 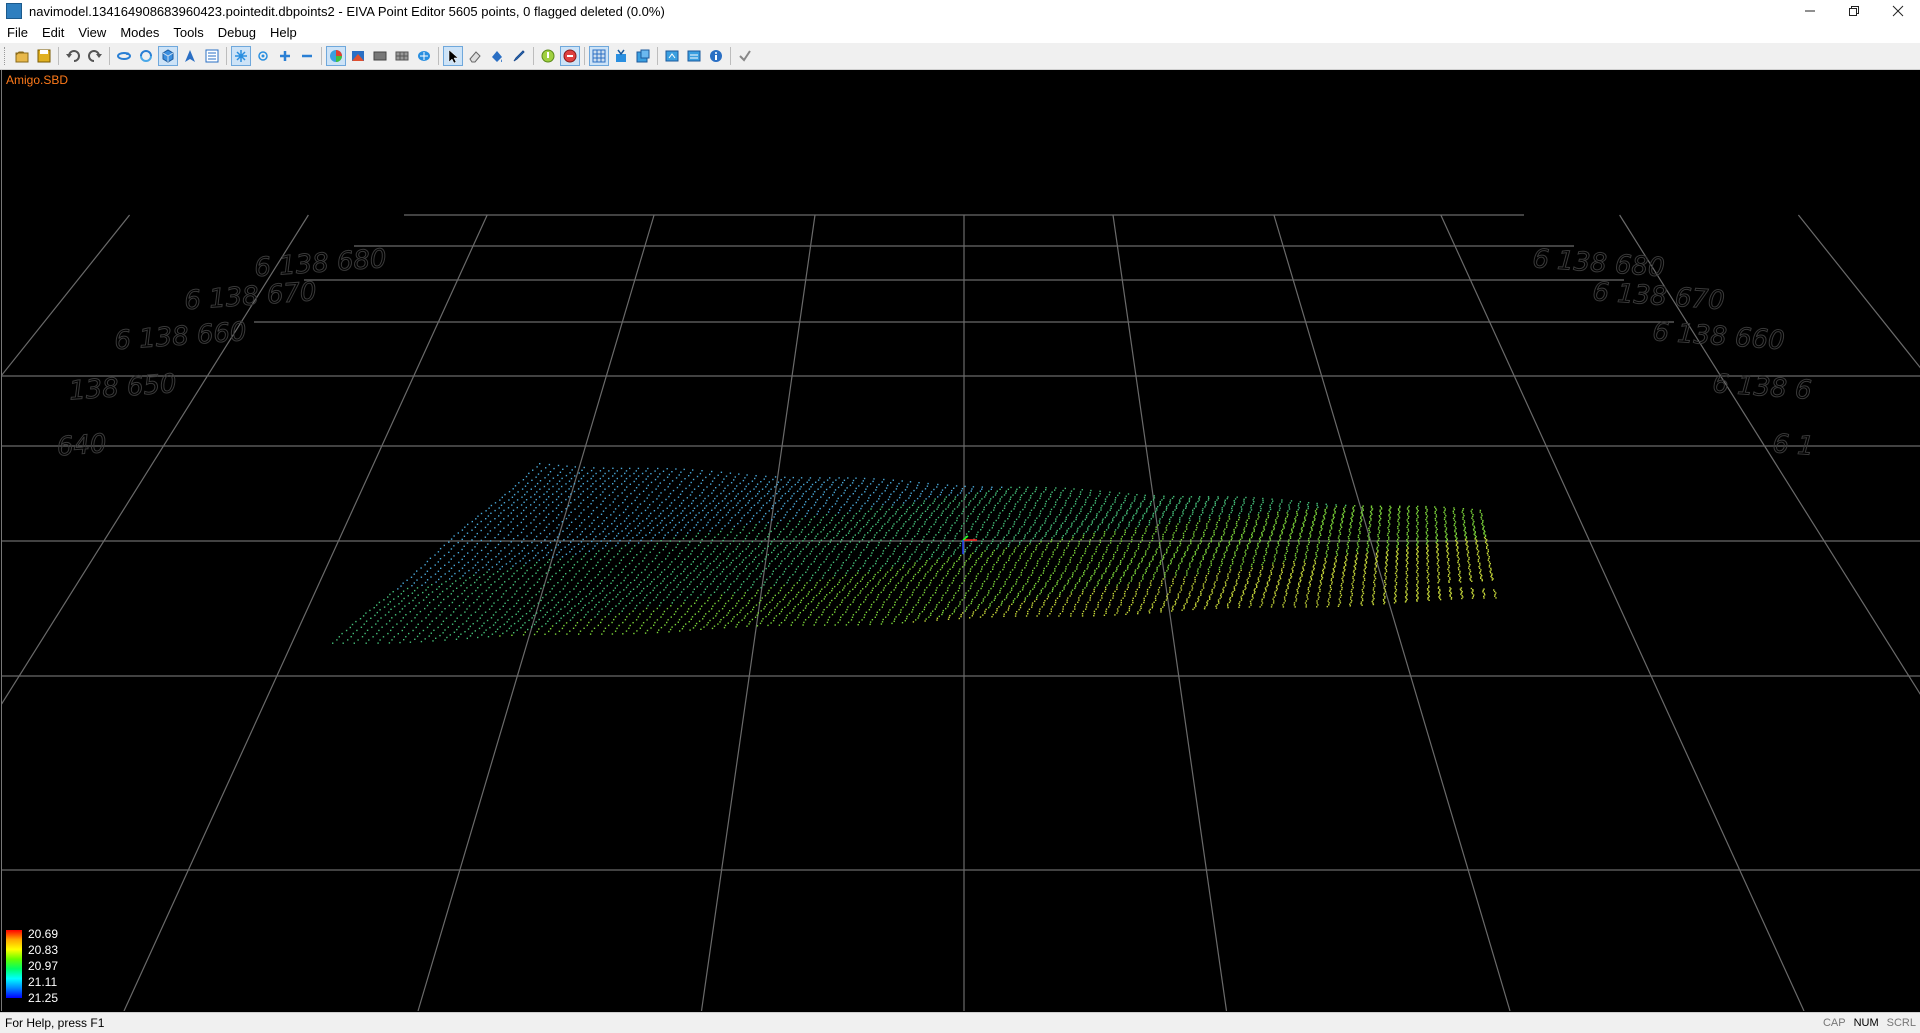 I want to click on menu-debug: Debug, so click(x=237, y=32).